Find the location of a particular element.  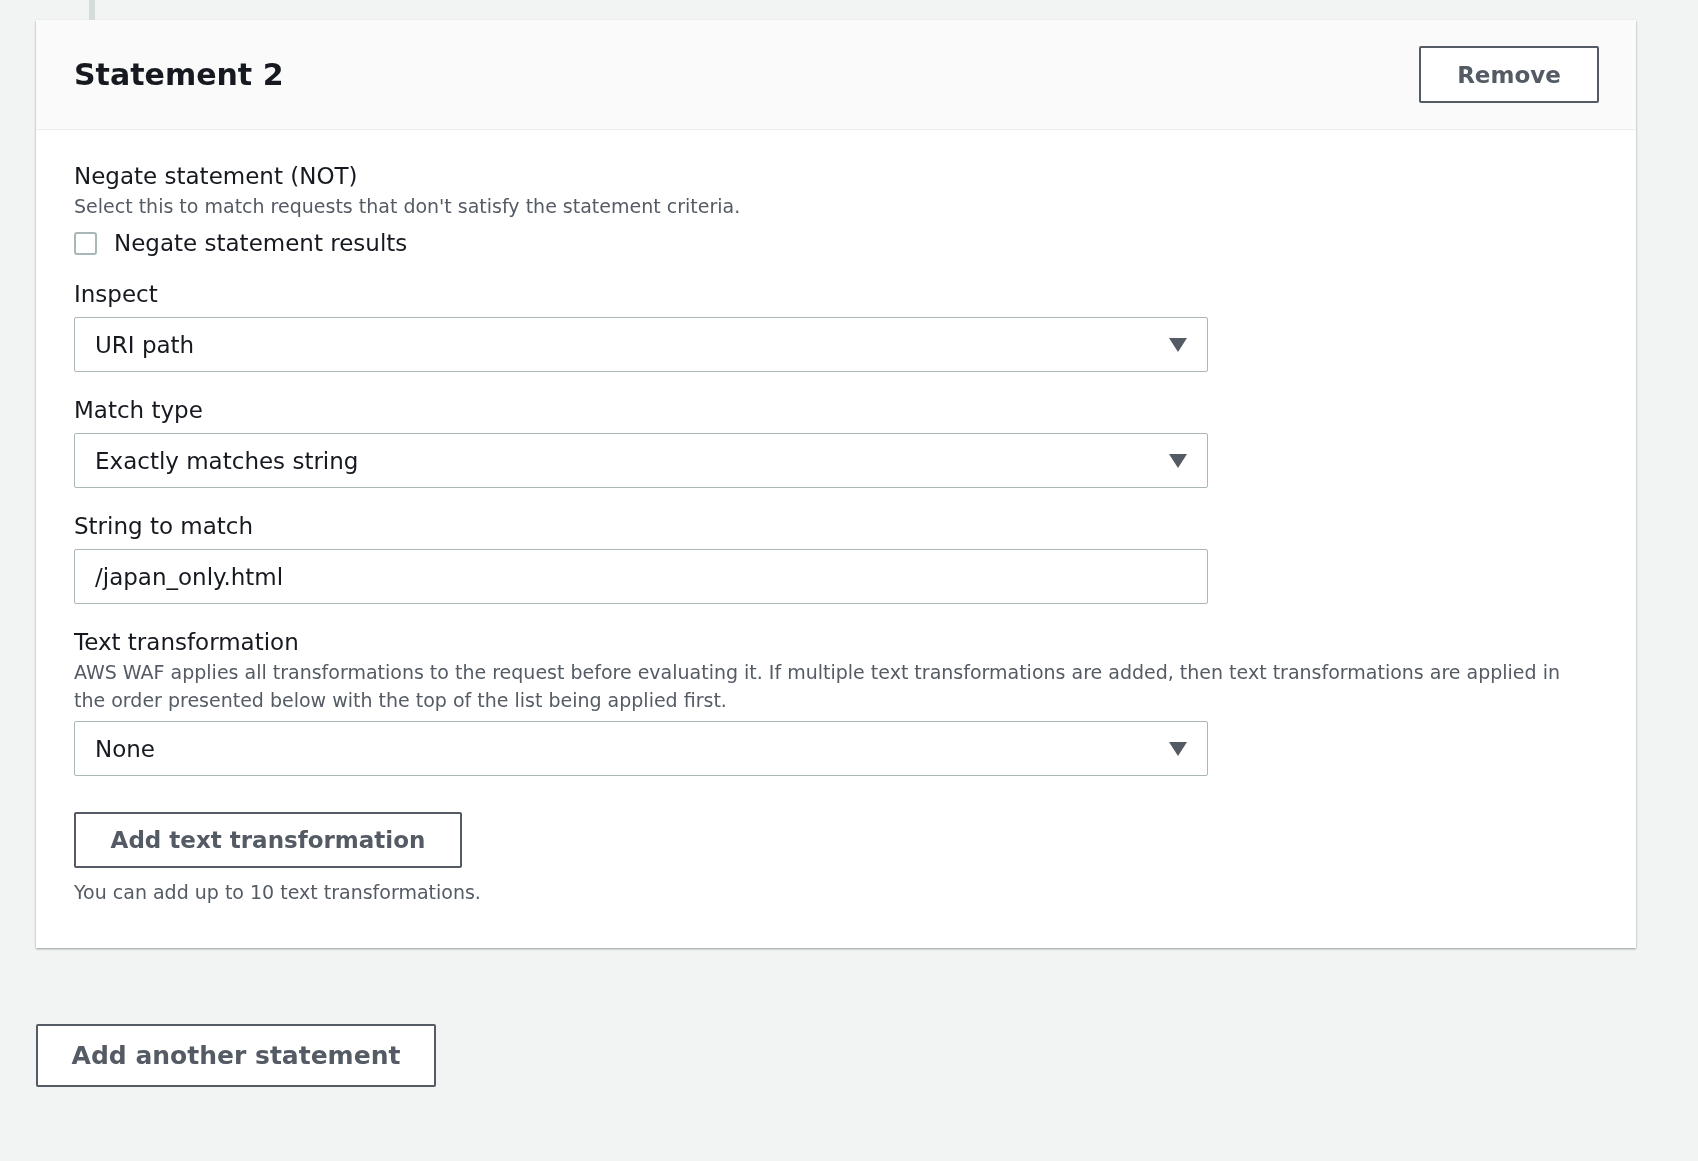

field-label: Negate statement (NOT) is located at coordinates (216, 176).